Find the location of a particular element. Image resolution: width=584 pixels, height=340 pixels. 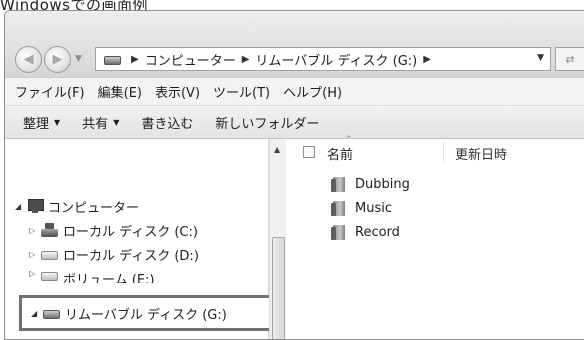

scroll-up-icon: ▲ is located at coordinates (277, 149).